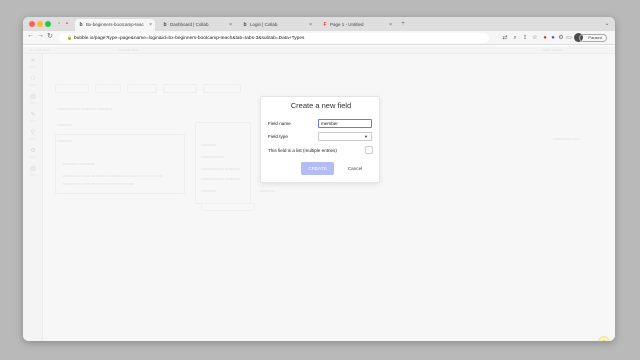 This screenshot has width=640, height=360. I want to click on tab-bubble-editor: b Bx-beginners-bootcamp-teac ×, so click(115, 25).